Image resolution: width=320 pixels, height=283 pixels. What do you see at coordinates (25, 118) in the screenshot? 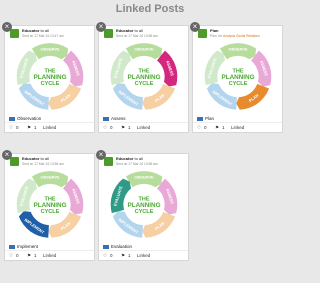
I see `post-type-label: Observation` at bounding box center [25, 118].